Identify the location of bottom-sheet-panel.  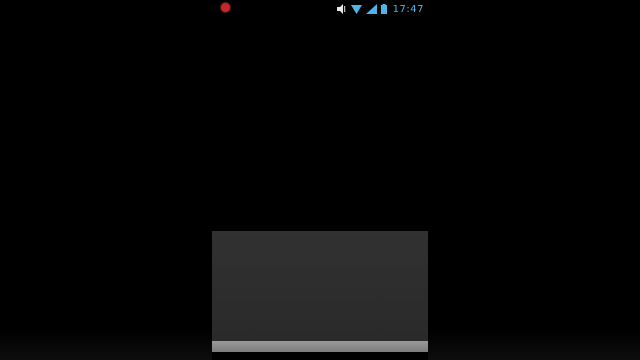
(320, 286).